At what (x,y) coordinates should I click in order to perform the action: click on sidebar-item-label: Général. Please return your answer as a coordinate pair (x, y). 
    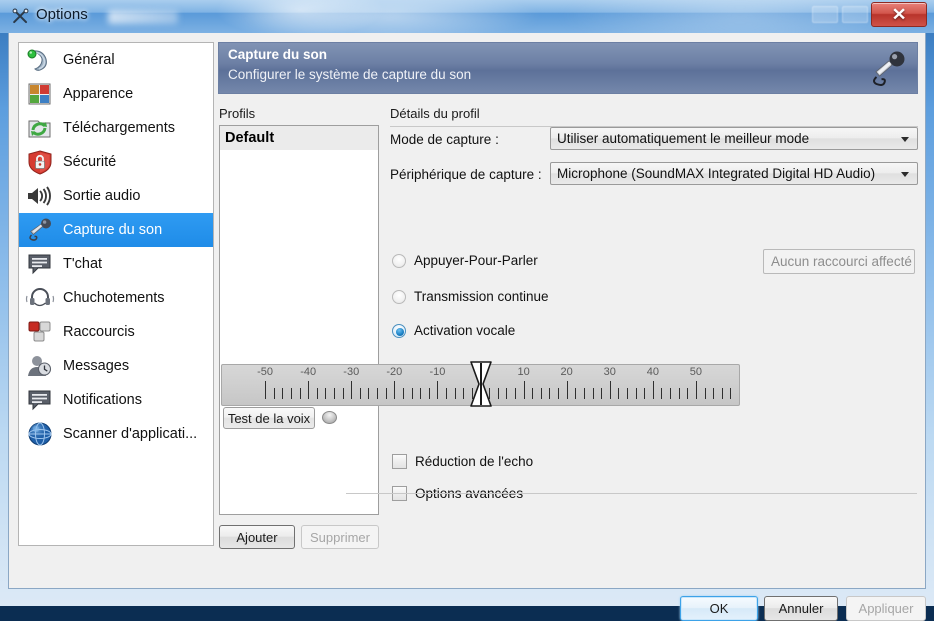
    Looking at the image, I should click on (89, 60).